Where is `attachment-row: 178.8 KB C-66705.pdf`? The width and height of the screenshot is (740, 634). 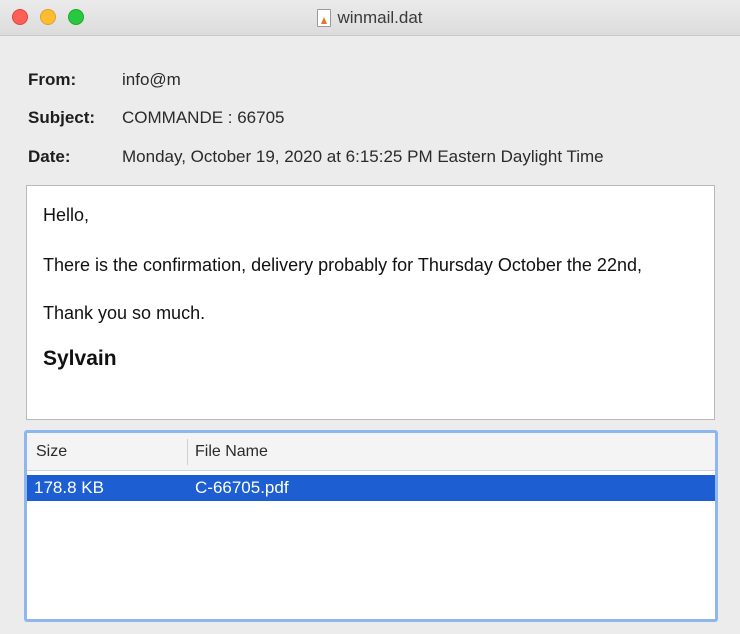 attachment-row: 178.8 KB C-66705.pdf is located at coordinates (371, 488).